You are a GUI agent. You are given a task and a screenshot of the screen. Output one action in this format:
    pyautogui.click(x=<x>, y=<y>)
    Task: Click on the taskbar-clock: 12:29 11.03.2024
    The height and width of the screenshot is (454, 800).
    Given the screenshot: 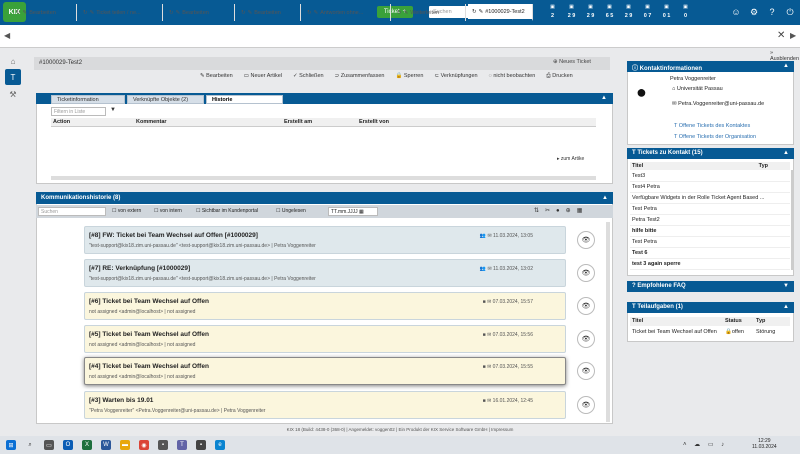 What is the action you would take?
    pyautogui.click(x=764, y=444)
    